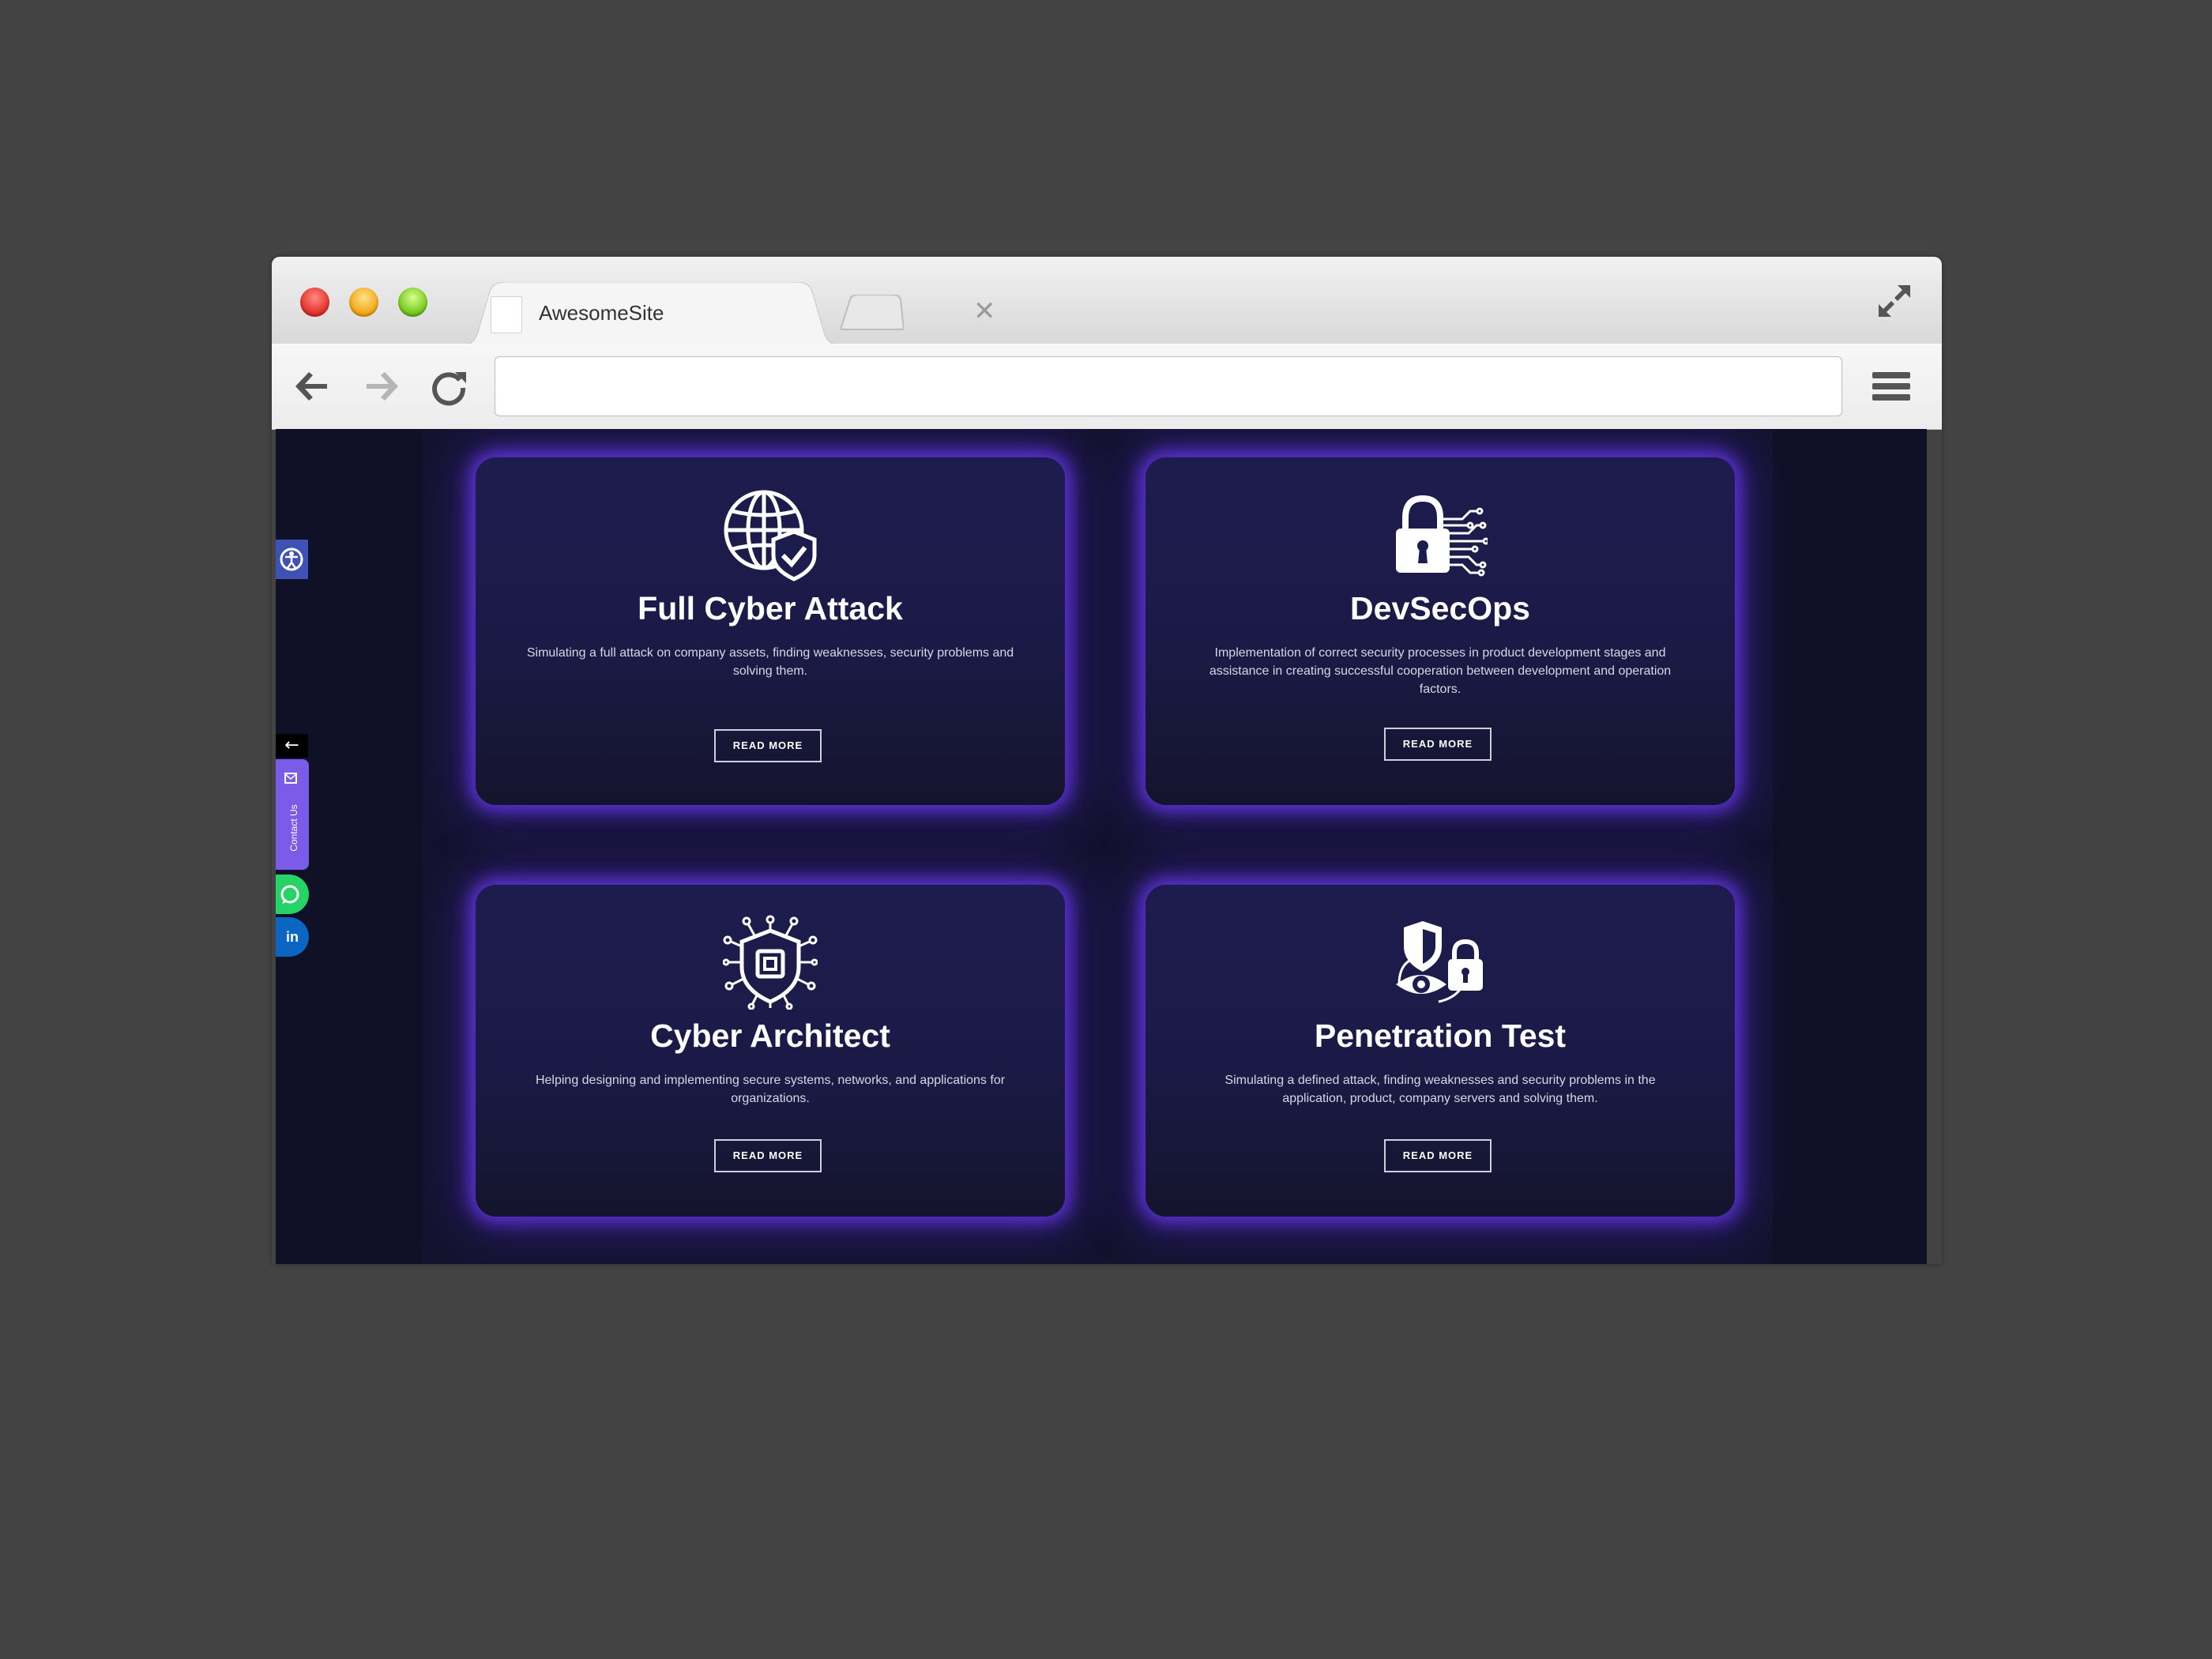 Image resolution: width=2212 pixels, height=1659 pixels. I want to click on hamburger-menu-icon, so click(1892, 386).